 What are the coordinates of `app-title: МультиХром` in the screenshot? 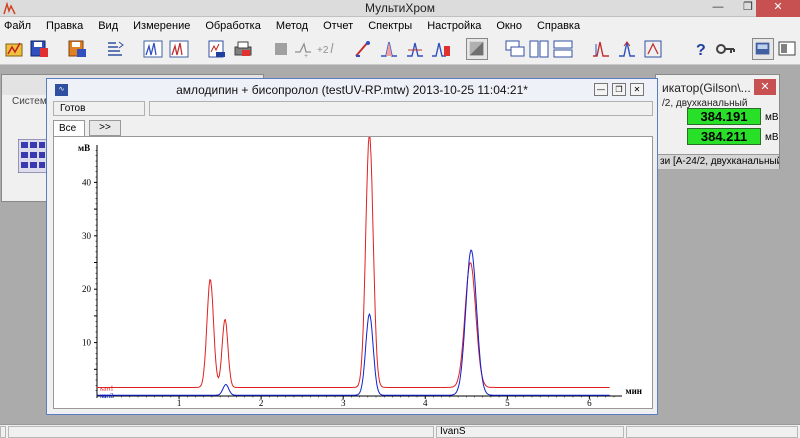 It's located at (400, 8).